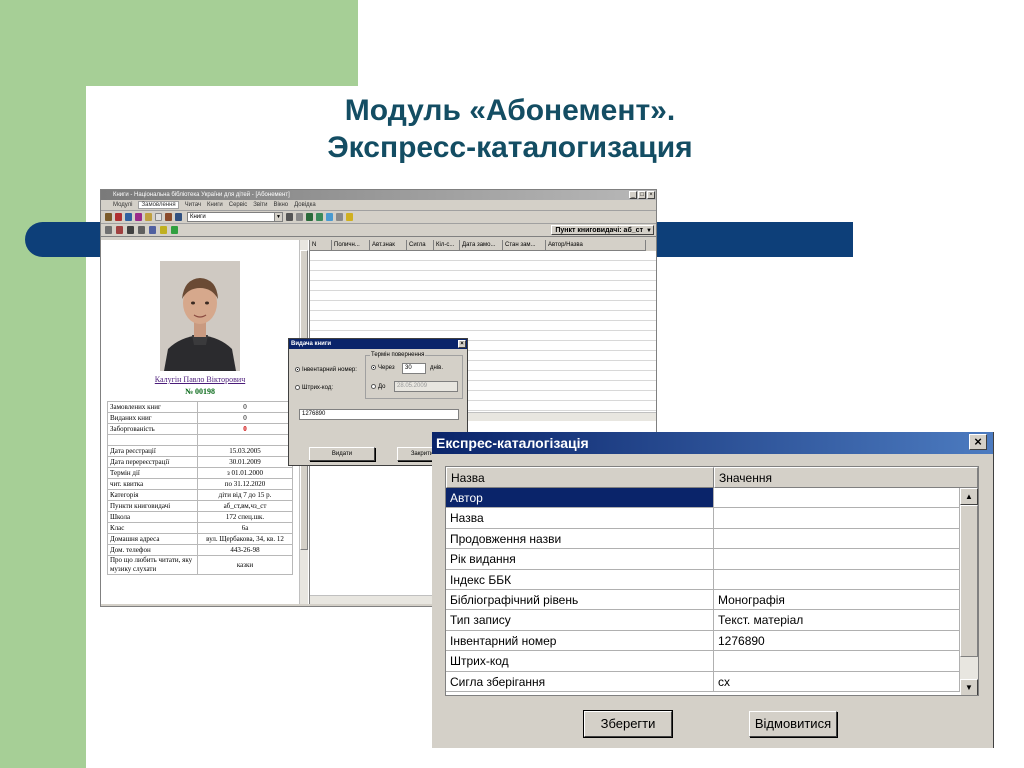  Describe the element at coordinates (969, 496) in the screenshot. I see `scroll-up-icon: ▲` at that location.